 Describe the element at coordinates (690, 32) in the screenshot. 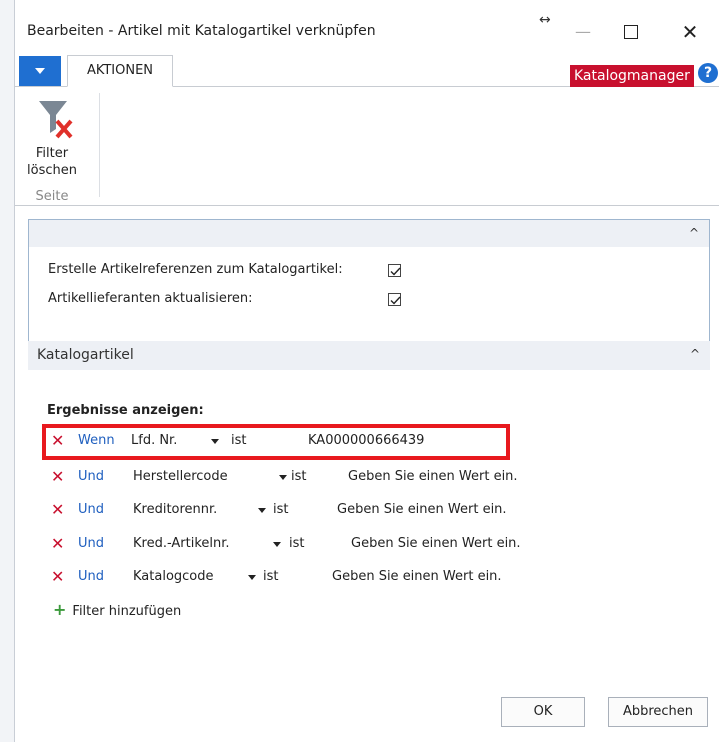

I see `close-button: ✕` at that location.